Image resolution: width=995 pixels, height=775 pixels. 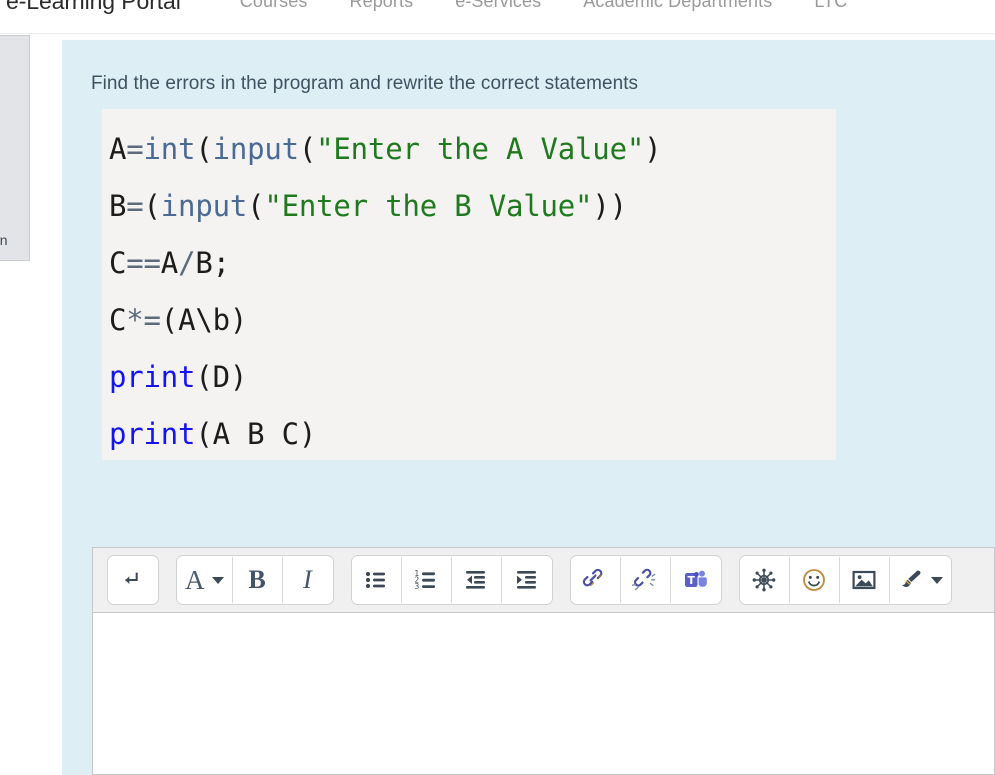 I want to click on increase-indent-button, so click(x=526, y=580).